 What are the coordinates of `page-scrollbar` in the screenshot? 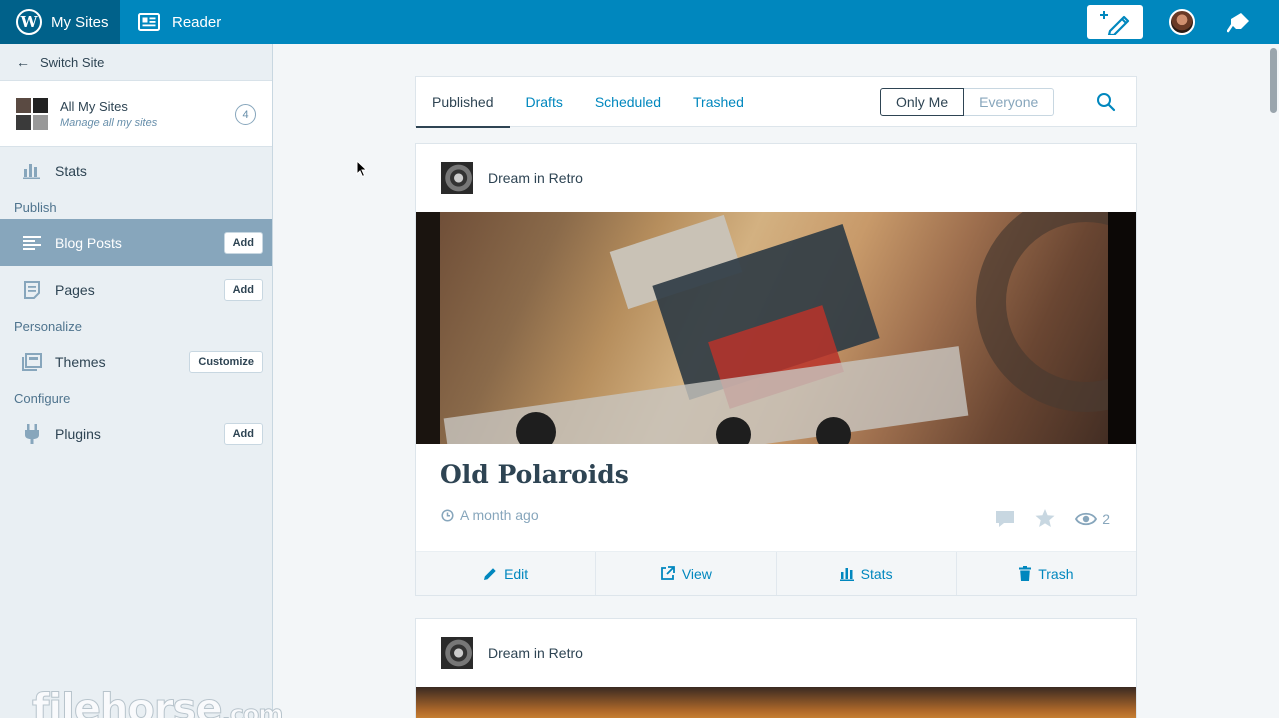 It's located at (1273, 80).